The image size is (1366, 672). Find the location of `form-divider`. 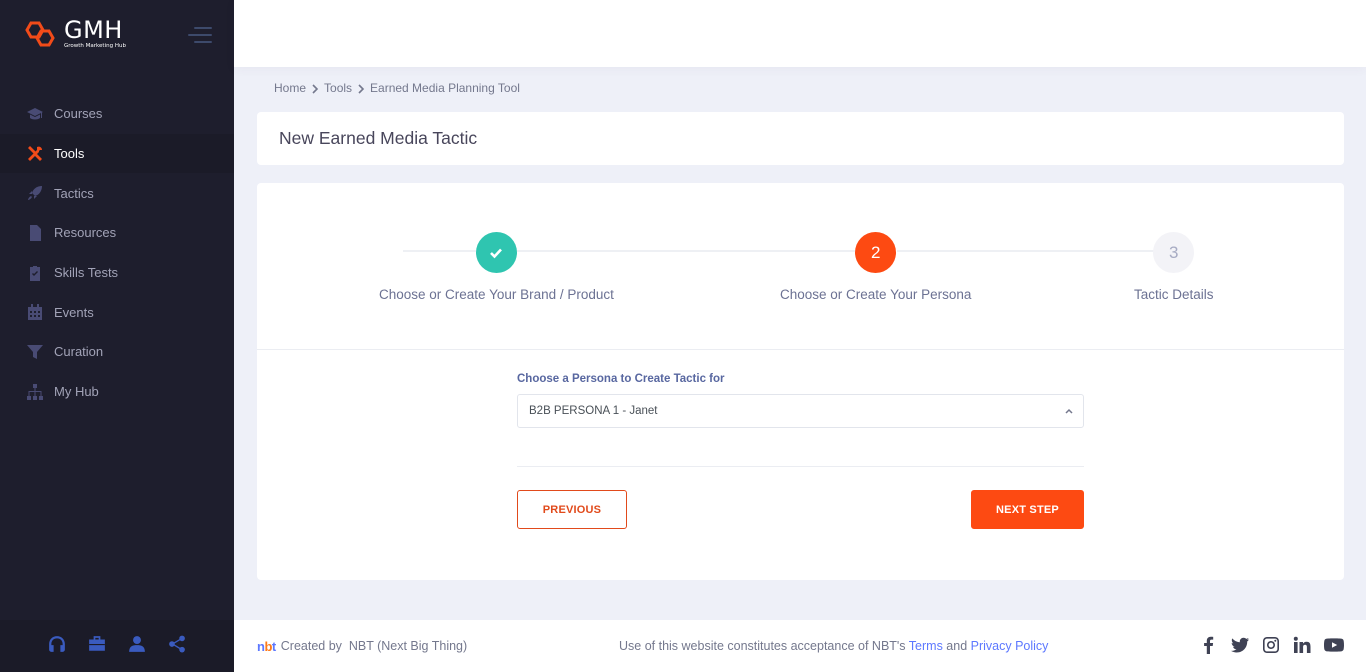

form-divider is located at coordinates (800, 466).